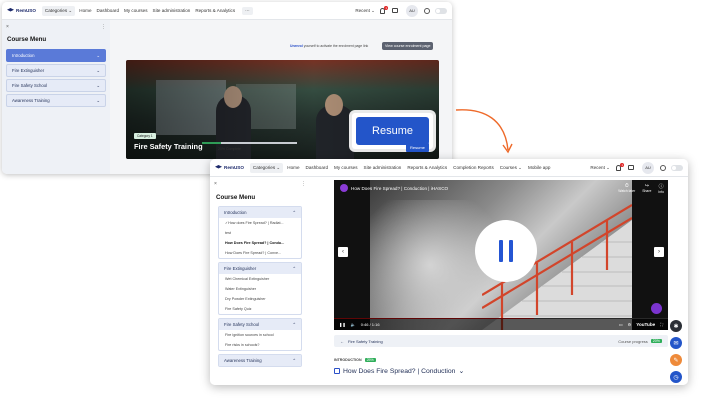 Image resolution: width=710 pixels, height=417 pixels. What do you see at coordinates (630, 324) in the screenshot?
I see `settings-icon: ⚙` at bounding box center [630, 324].